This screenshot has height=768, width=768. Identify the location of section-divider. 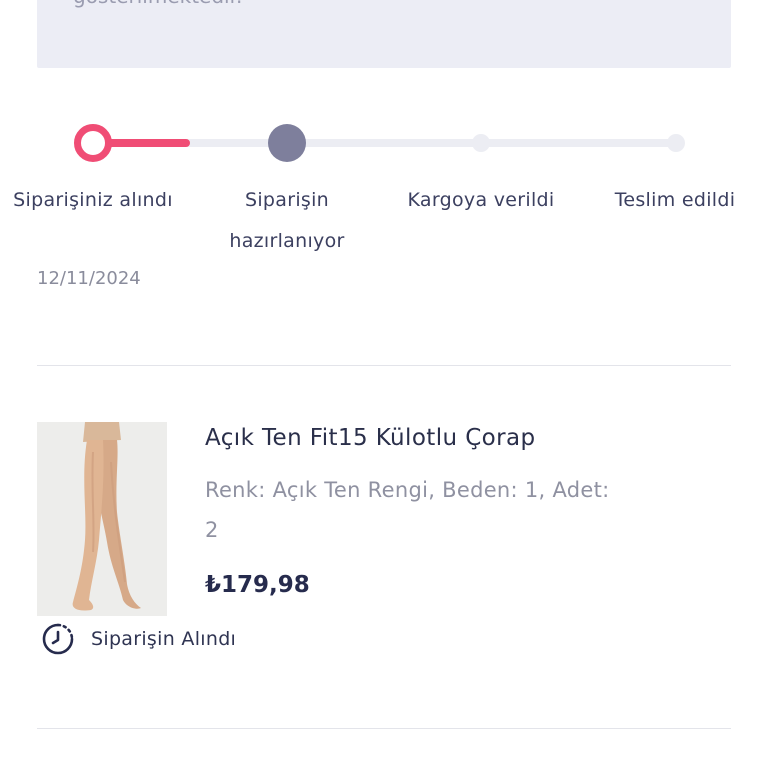
(384, 365).